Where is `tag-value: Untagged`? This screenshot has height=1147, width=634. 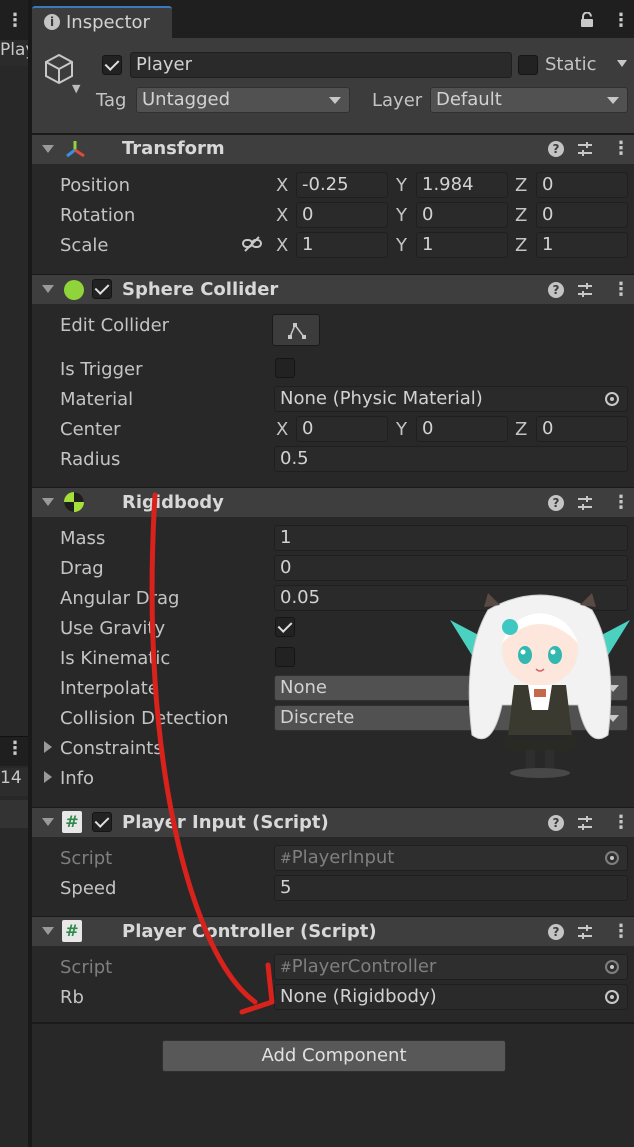 tag-value: Untagged is located at coordinates (186, 99).